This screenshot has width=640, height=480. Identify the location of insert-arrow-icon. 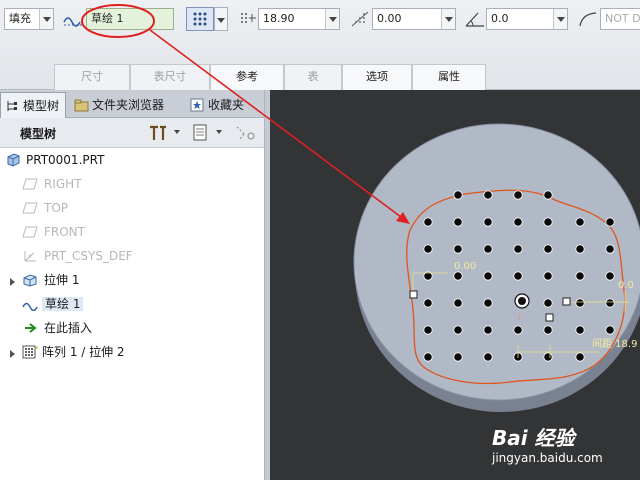
(31, 328).